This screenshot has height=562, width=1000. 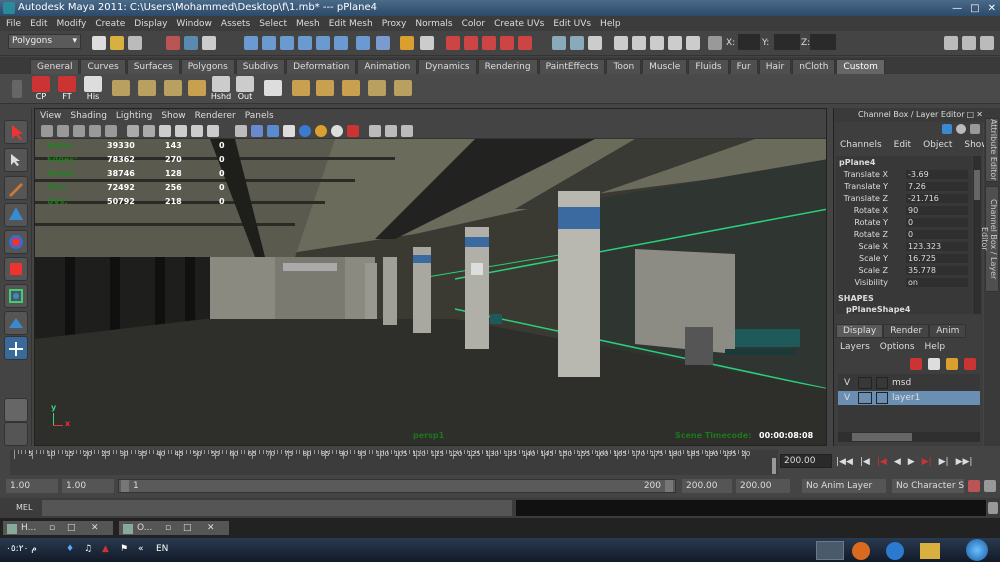 I want to click on four-pane-layout-icon, so click(x=16, y=434).